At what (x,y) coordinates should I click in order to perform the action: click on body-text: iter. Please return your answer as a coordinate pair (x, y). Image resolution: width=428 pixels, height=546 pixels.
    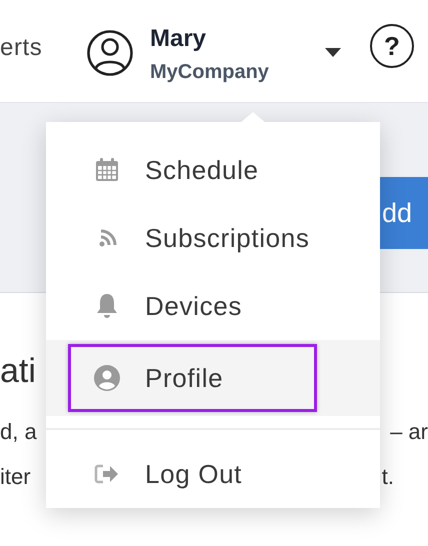
    Looking at the image, I should click on (15, 477).